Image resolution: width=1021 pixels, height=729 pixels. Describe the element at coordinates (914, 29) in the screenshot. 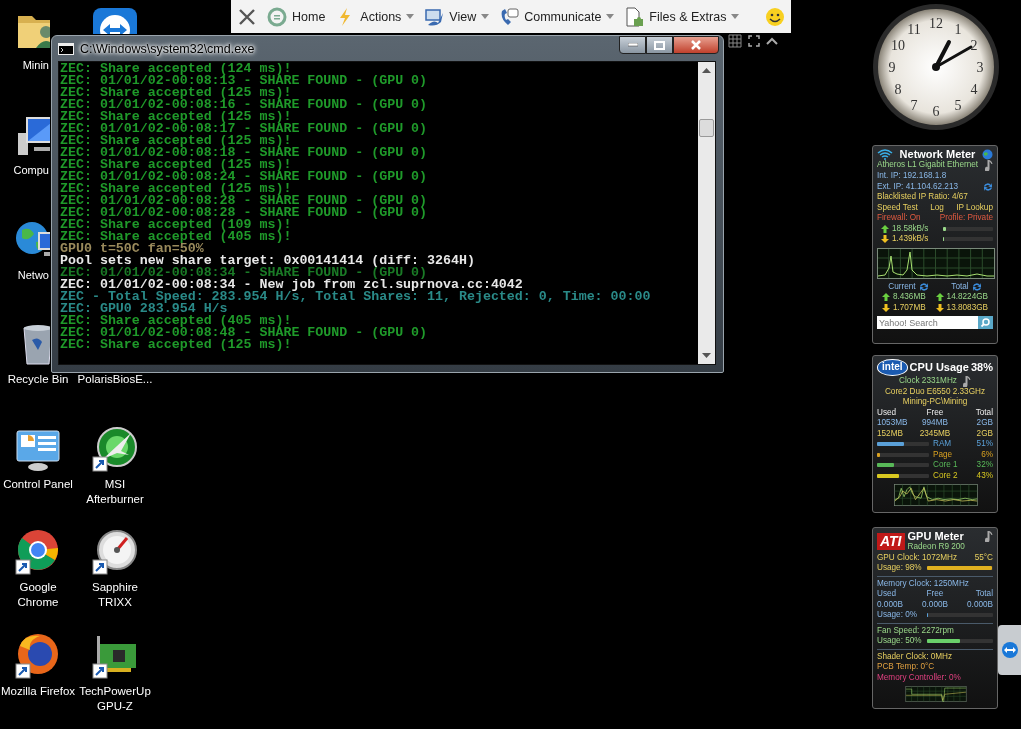

I see `clock-numeral: 11` at that location.